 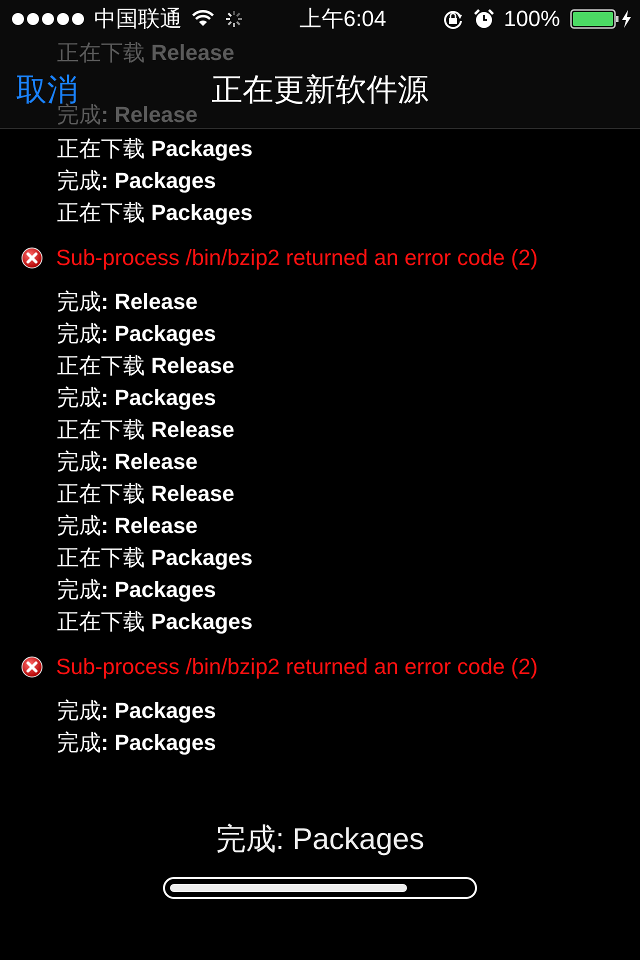 What do you see at coordinates (342, 18) in the screenshot?
I see `clock-time: 上午6:04` at bounding box center [342, 18].